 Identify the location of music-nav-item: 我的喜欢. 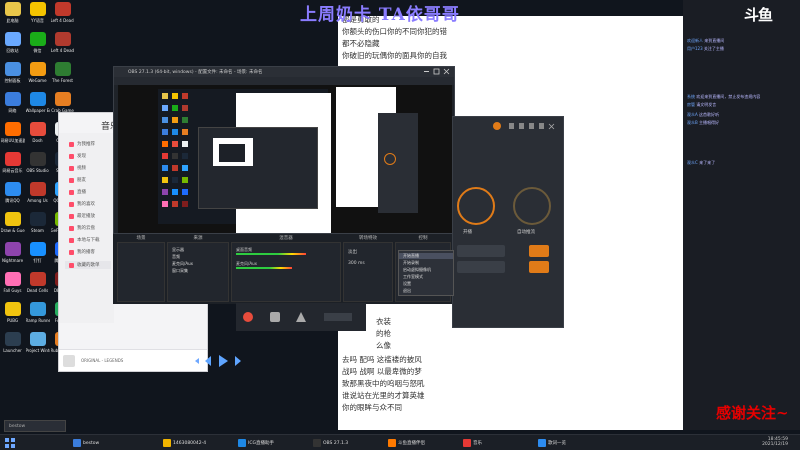
(82, 204).